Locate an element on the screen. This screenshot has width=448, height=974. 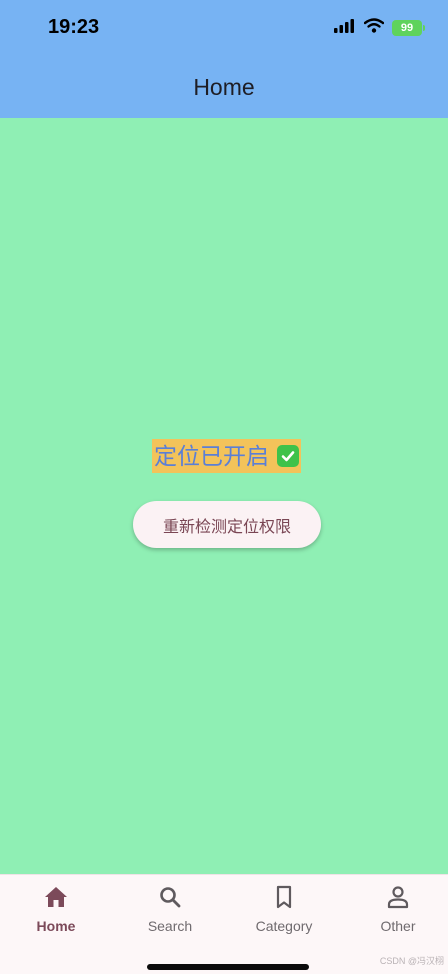
battery-indicator: 99 is located at coordinates (408, 28).